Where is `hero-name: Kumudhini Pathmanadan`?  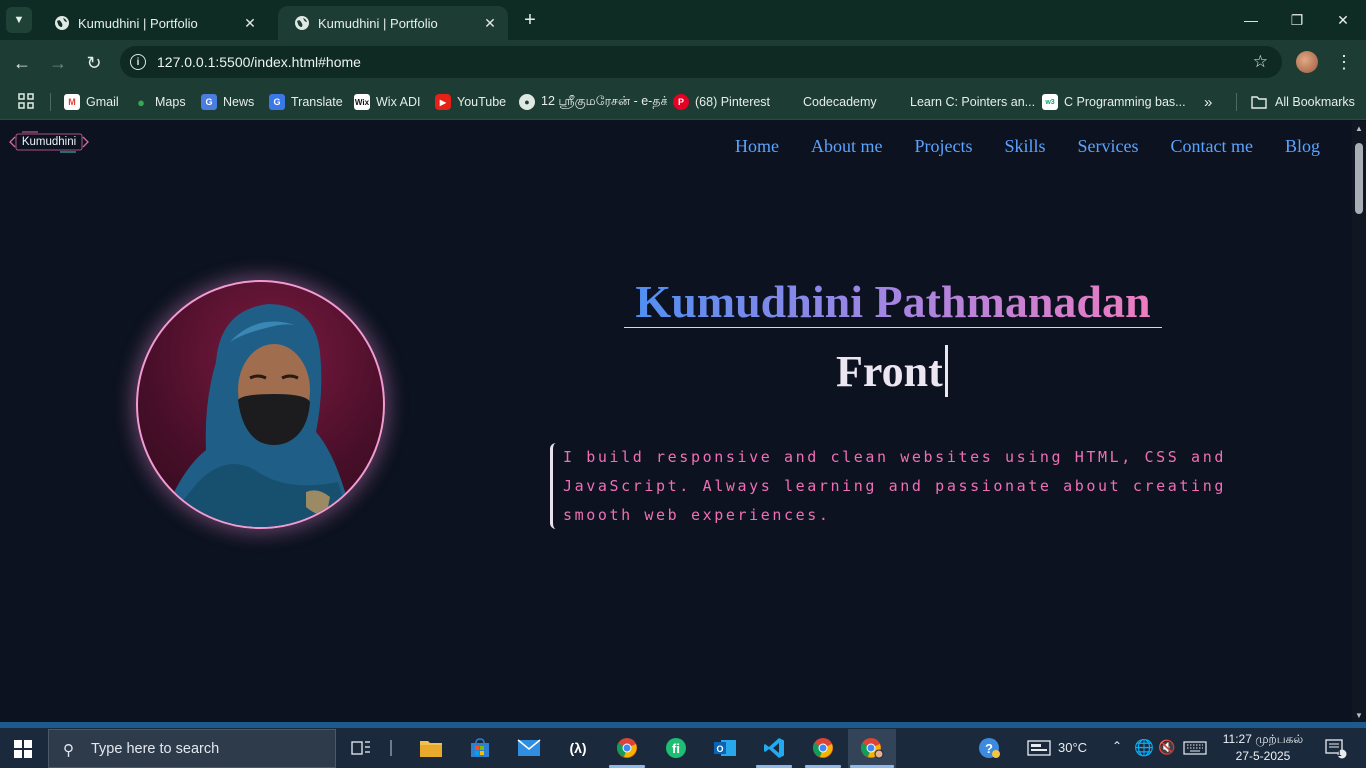
hero-name: Kumudhini Pathmanadan is located at coordinates (893, 303).